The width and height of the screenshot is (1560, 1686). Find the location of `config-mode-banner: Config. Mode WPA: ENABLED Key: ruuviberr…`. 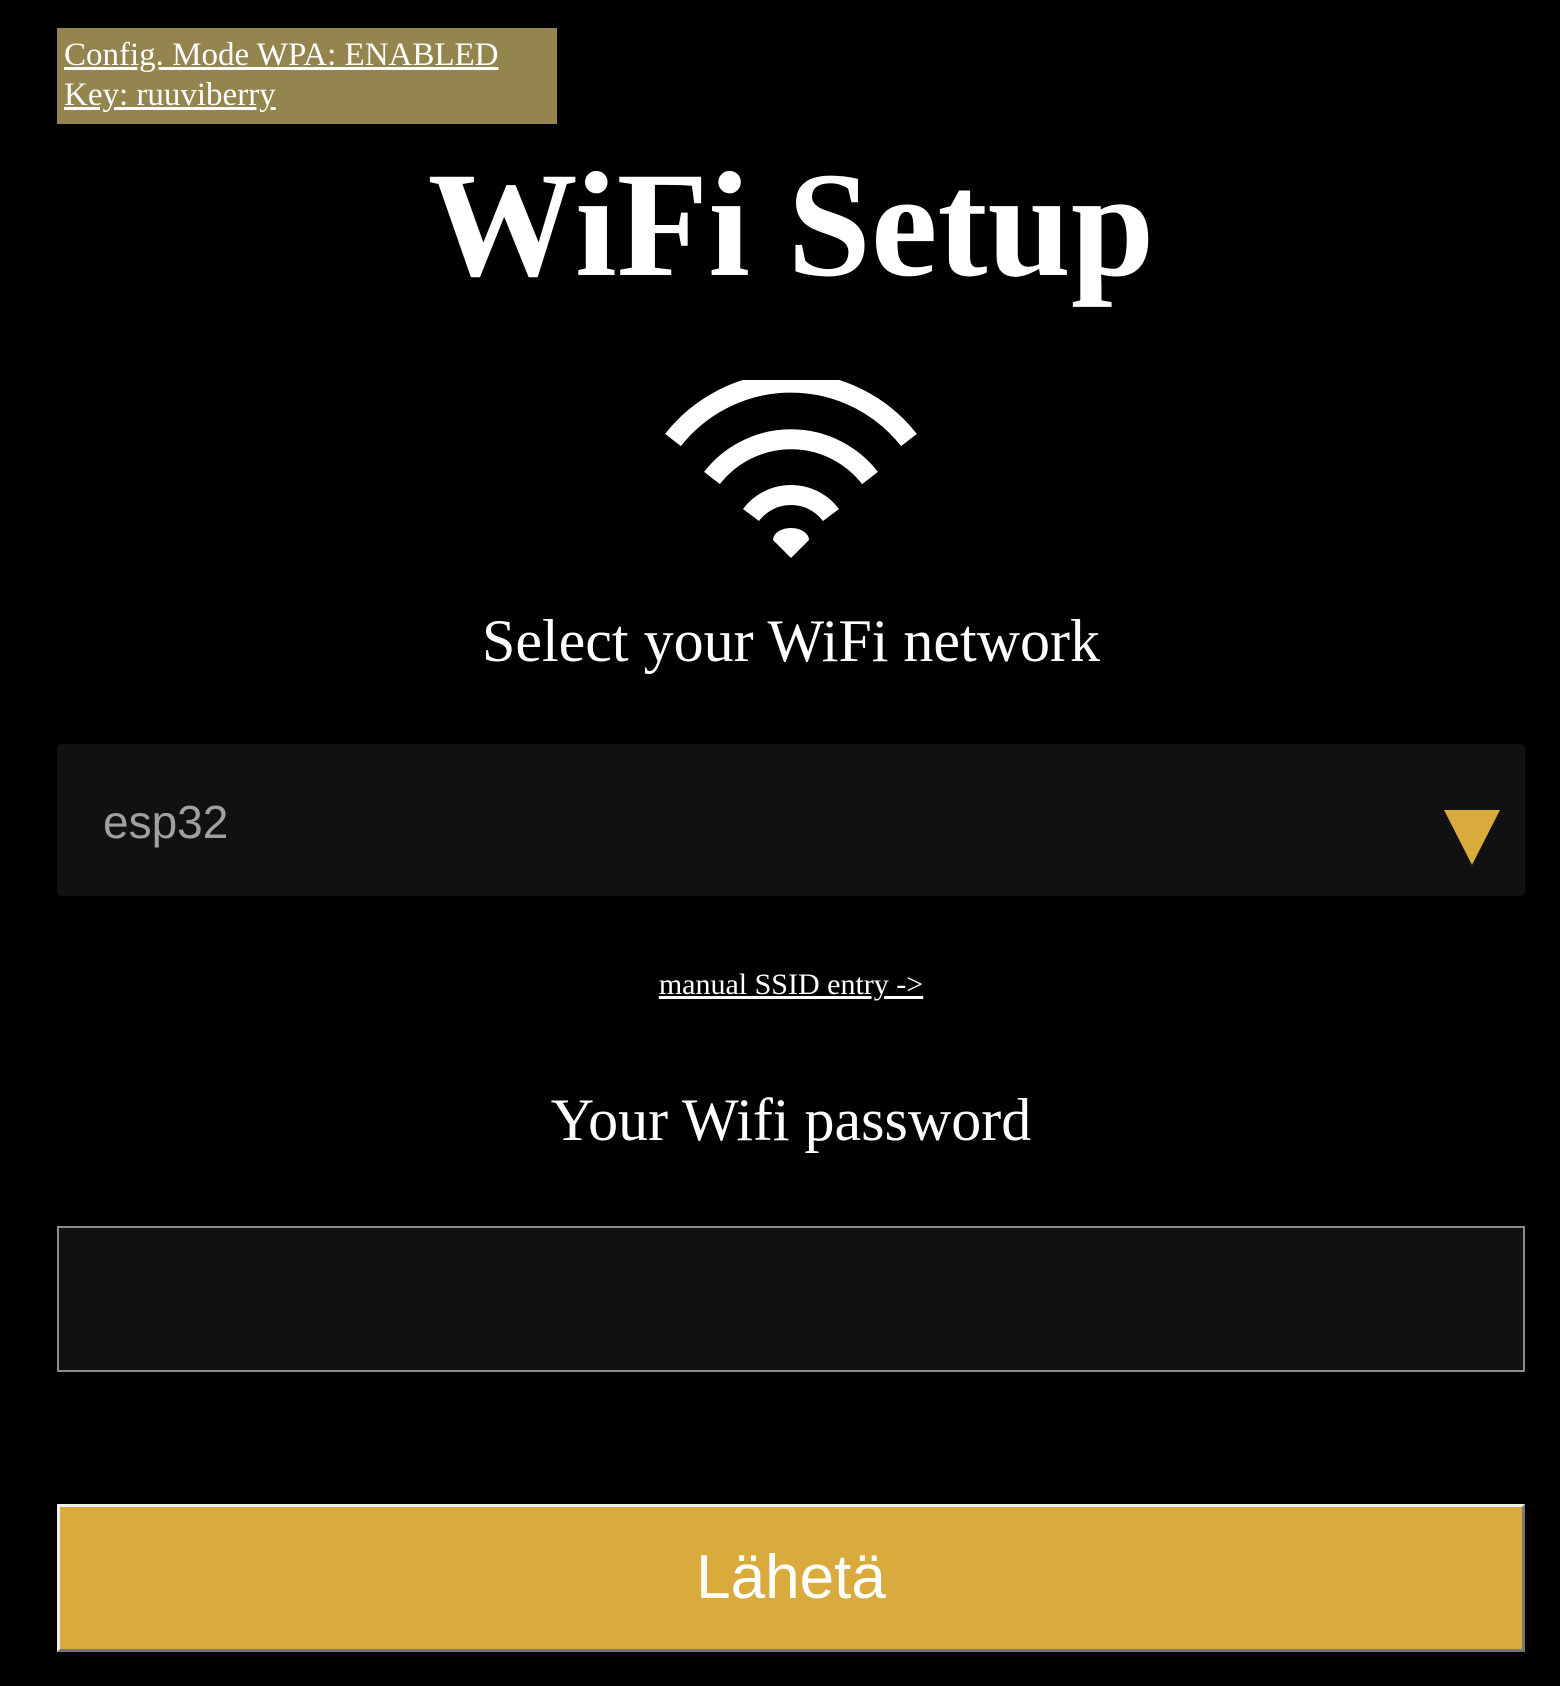

config-mode-banner: Config. Mode WPA: ENABLED Key: ruuviberr… is located at coordinates (307, 76).